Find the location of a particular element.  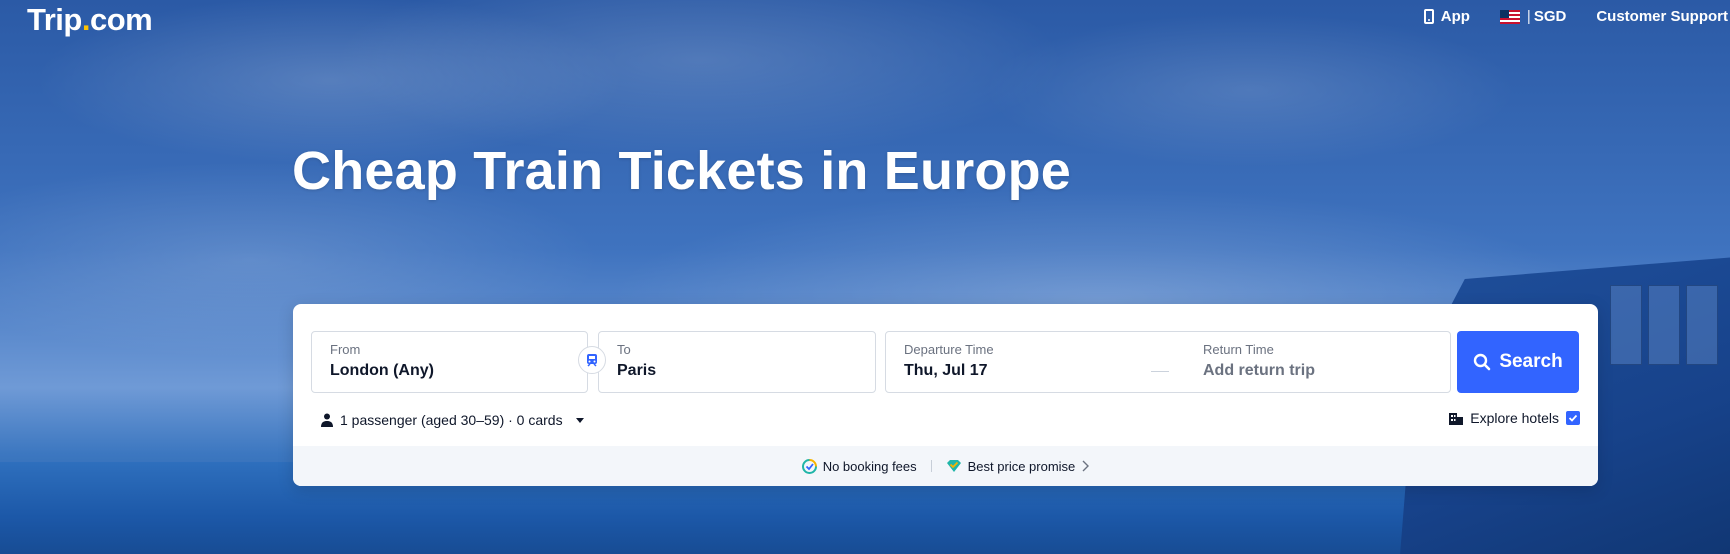

best-price-promise-label: Best price promise is located at coordinates (1021, 466).